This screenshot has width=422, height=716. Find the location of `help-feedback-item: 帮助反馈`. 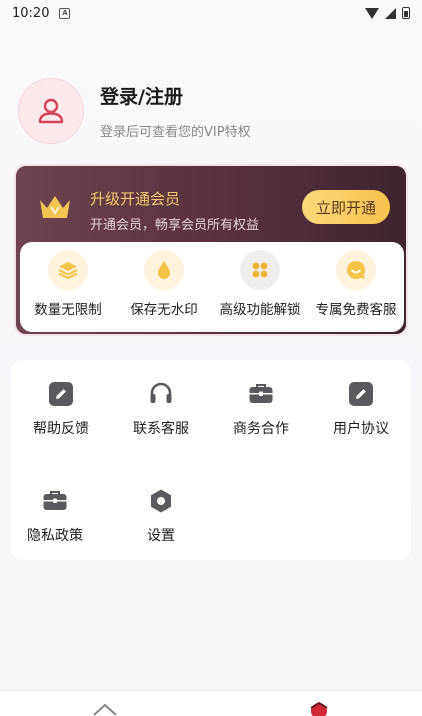

help-feedback-item: 帮助反馈 is located at coordinates (61, 409).